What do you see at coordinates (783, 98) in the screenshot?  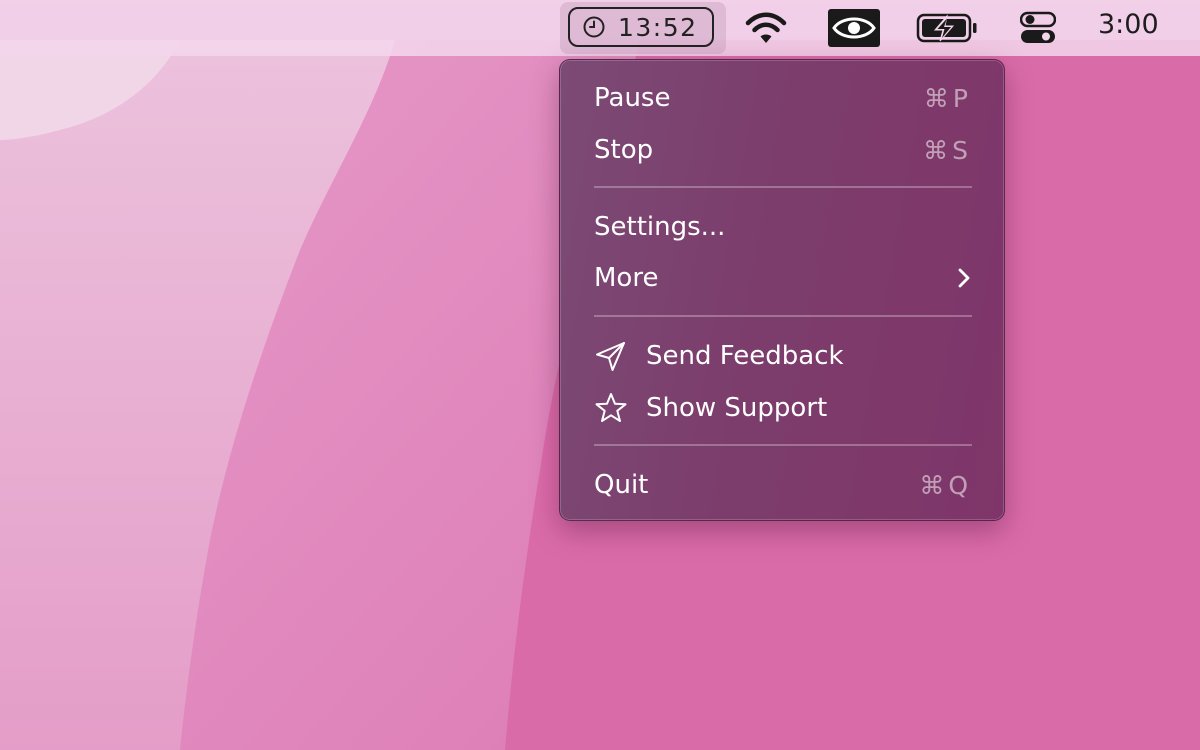 I see `menu-item-pause: Pause ⌘P` at bounding box center [783, 98].